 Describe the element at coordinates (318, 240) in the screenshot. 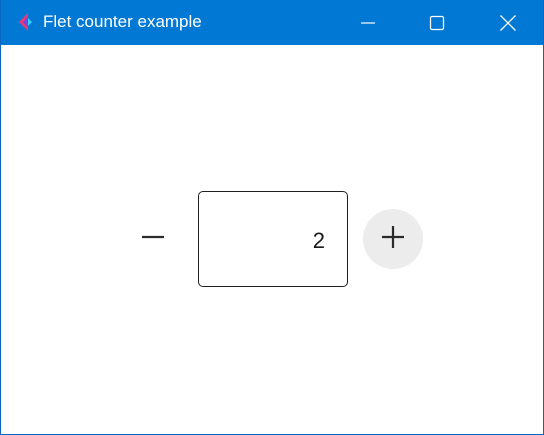

I see `counter-value: 2` at that location.